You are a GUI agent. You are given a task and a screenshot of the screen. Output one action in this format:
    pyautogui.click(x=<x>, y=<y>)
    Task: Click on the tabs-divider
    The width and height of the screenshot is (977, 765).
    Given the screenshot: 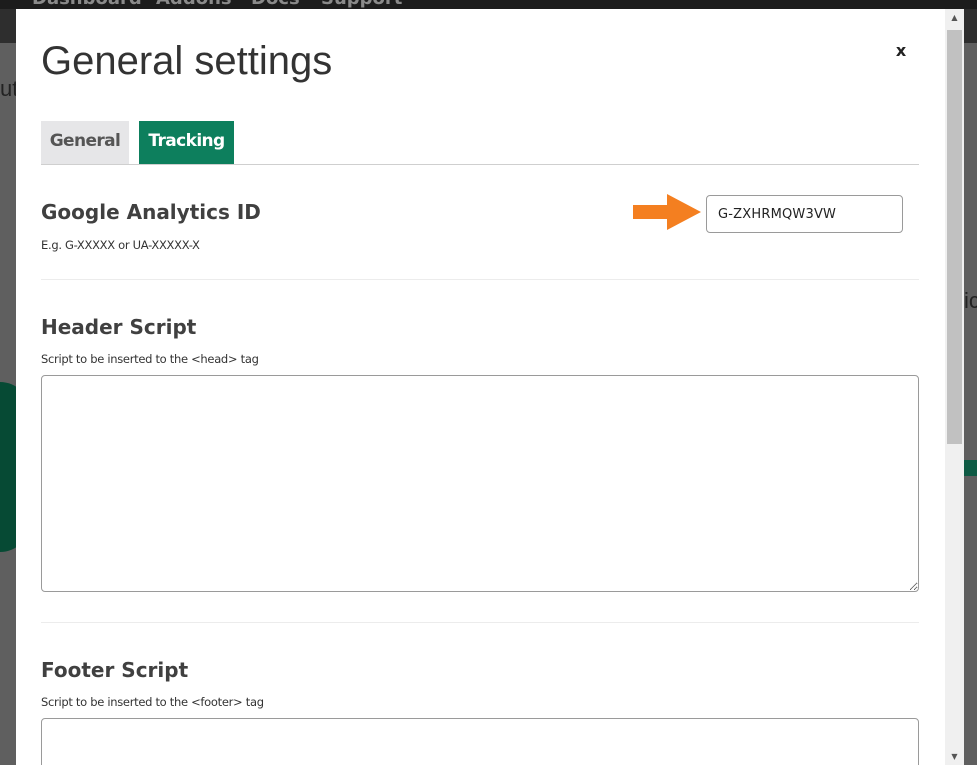 What is the action you would take?
    pyautogui.click(x=480, y=164)
    